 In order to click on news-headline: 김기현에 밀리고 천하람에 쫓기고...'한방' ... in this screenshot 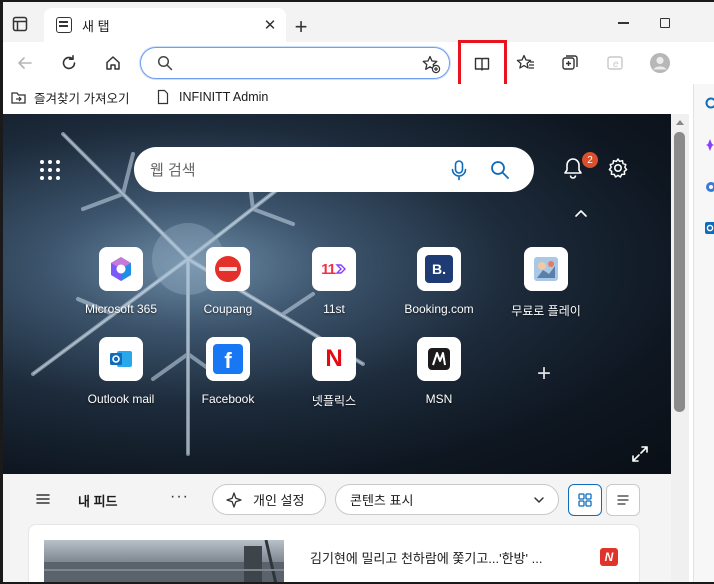, I will do `click(426, 557)`.